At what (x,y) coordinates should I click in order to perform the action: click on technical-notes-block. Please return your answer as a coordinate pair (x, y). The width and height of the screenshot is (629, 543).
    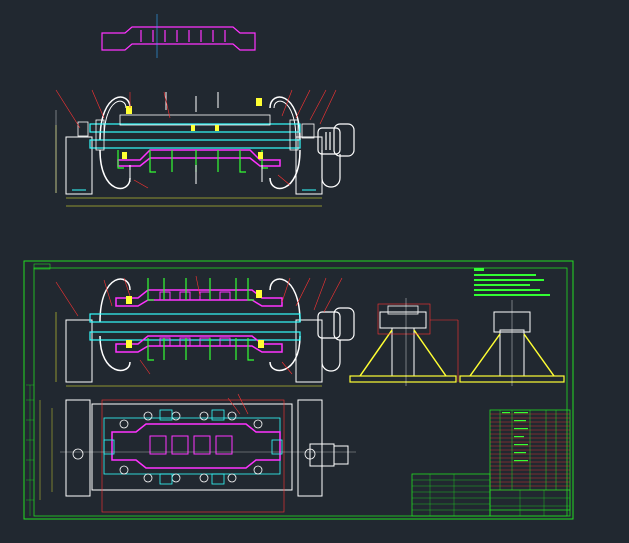
    Looking at the image, I should click on (512, 282).